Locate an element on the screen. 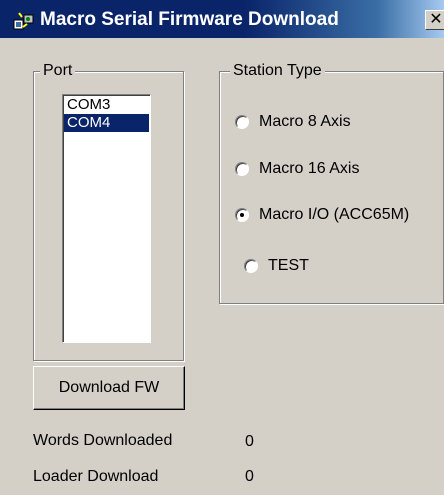  words-downloaded-label: Words Downloaded is located at coordinates (103, 440).